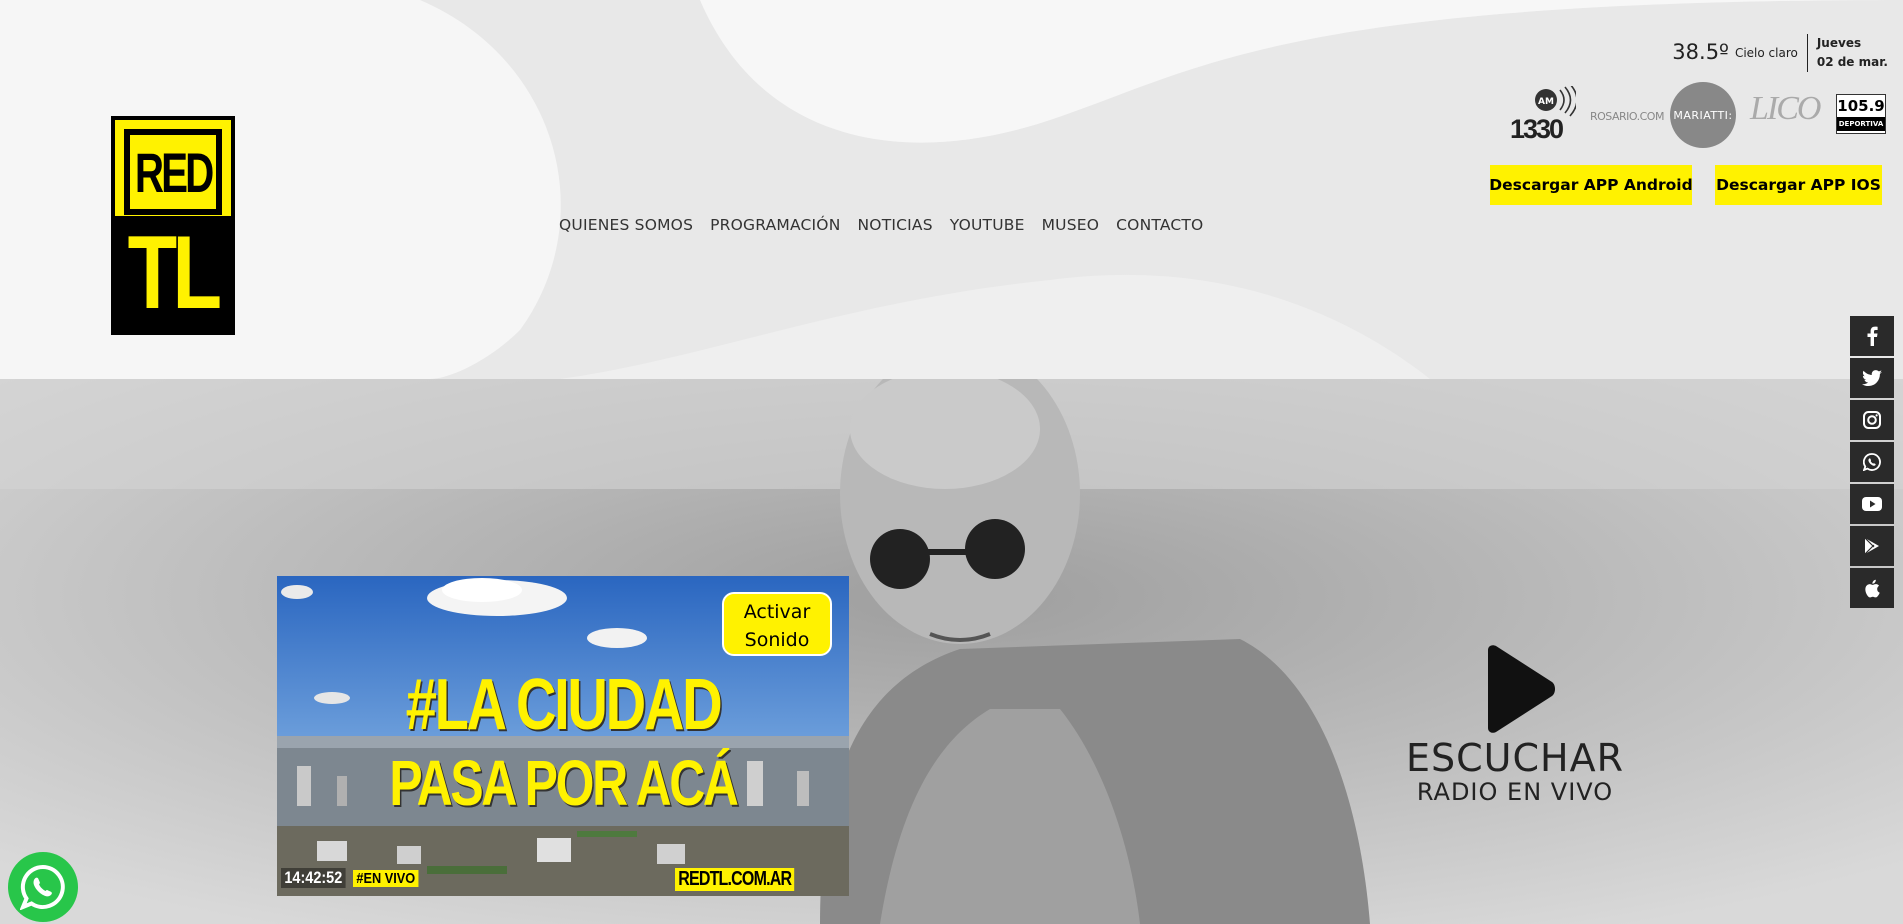 The height and width of the screenshot is (924, 1903). I want to click on weather-widget: 38.5º Cielo claro Jueves 02 de mar., so click(1780, 53).